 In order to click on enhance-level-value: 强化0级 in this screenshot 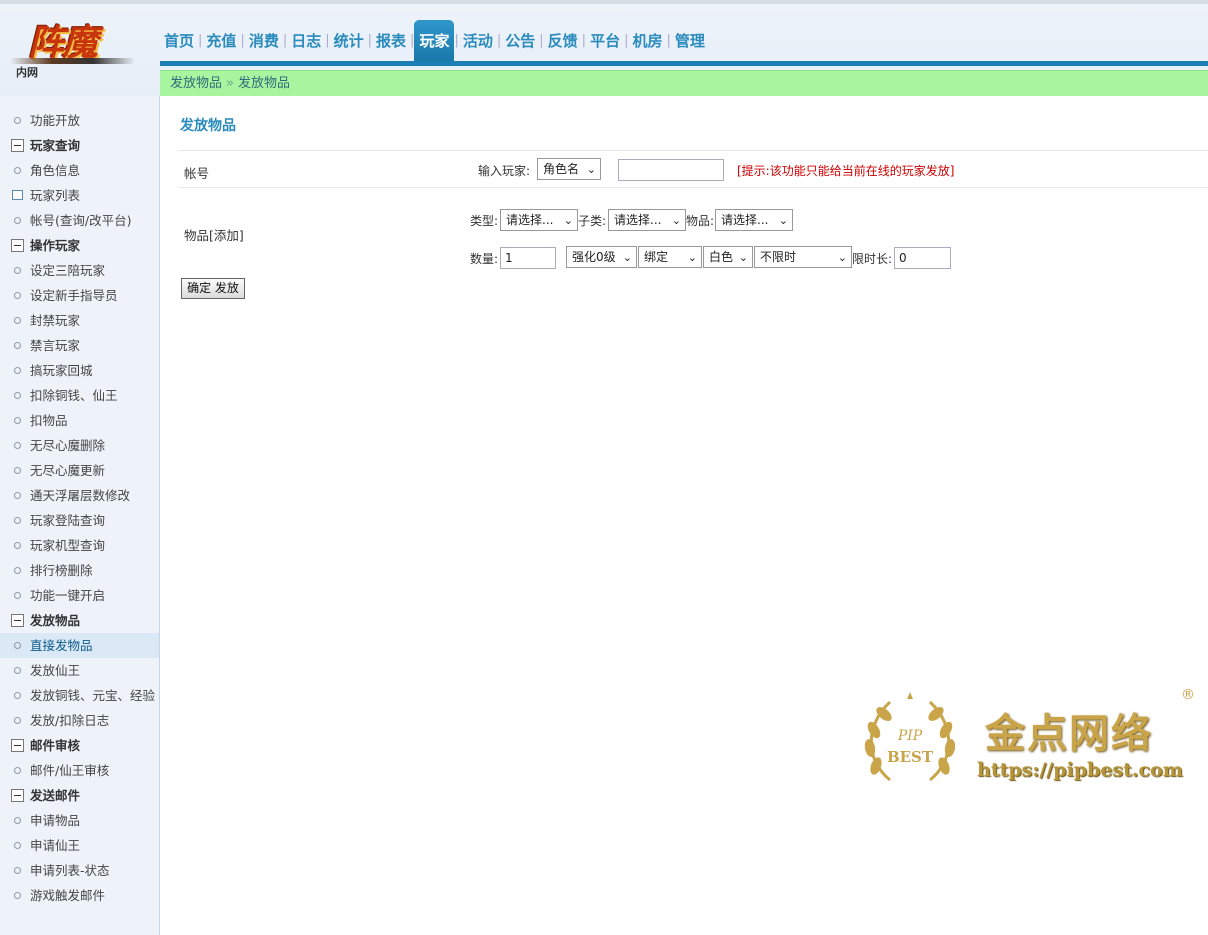, I will do `click(594, 257)`.